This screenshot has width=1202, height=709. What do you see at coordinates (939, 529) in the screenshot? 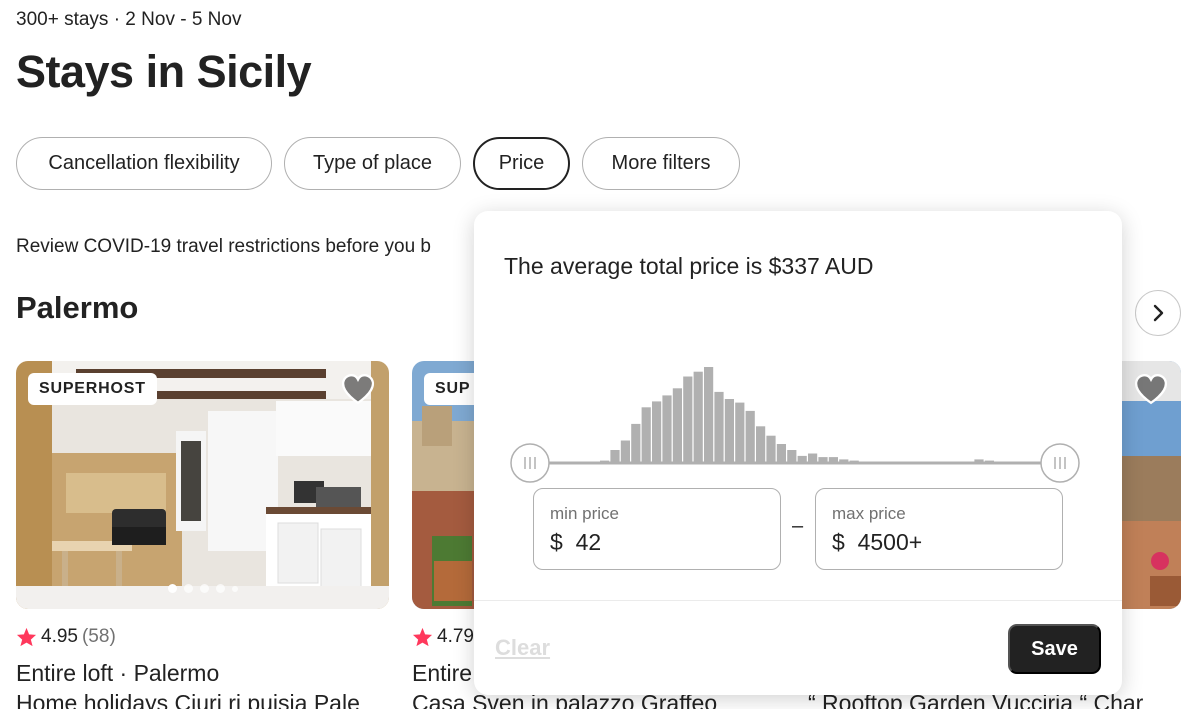
I see `max-price-field: max price $ 4500+` at bounding box center [939, 529].